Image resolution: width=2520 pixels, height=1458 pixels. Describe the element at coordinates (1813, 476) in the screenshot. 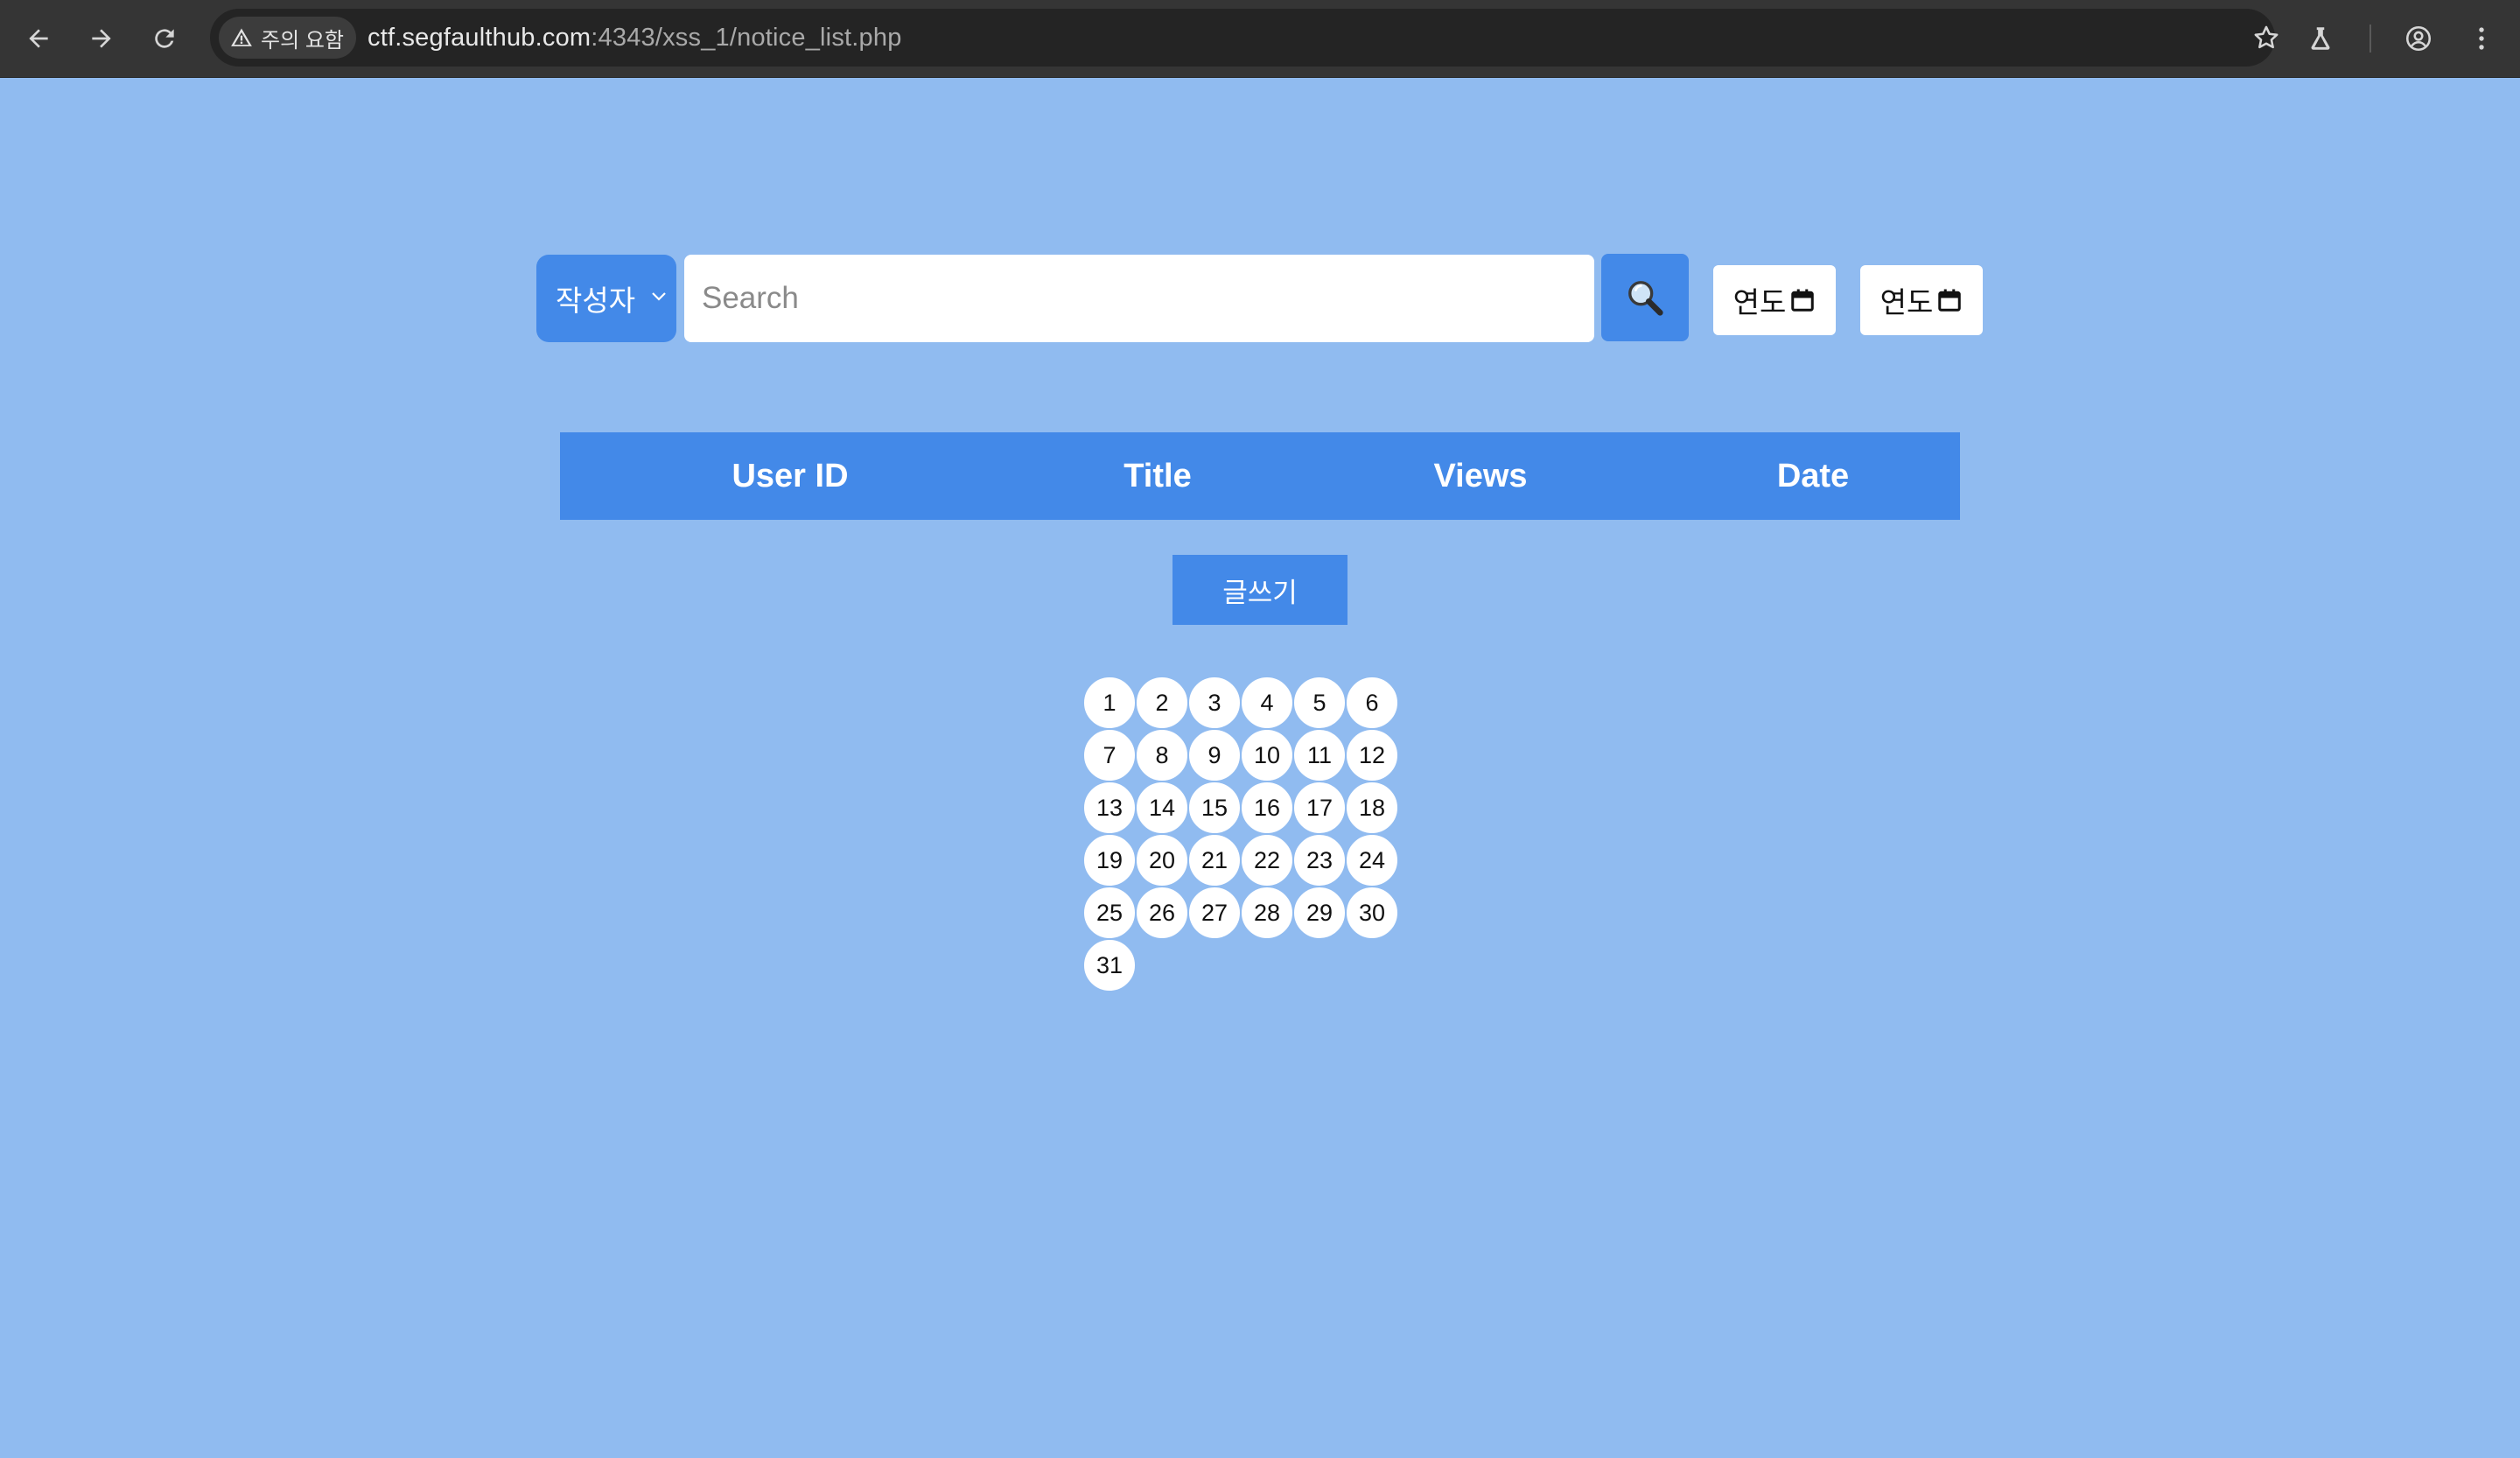

I see `column-header-date: Date` at that location.